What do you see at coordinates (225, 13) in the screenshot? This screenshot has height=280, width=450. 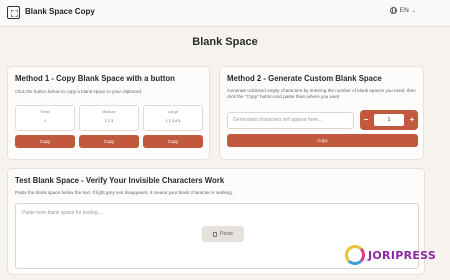 I see `top-header: Blank Space Copy EN ⌄` at bounding box center [225, 13].